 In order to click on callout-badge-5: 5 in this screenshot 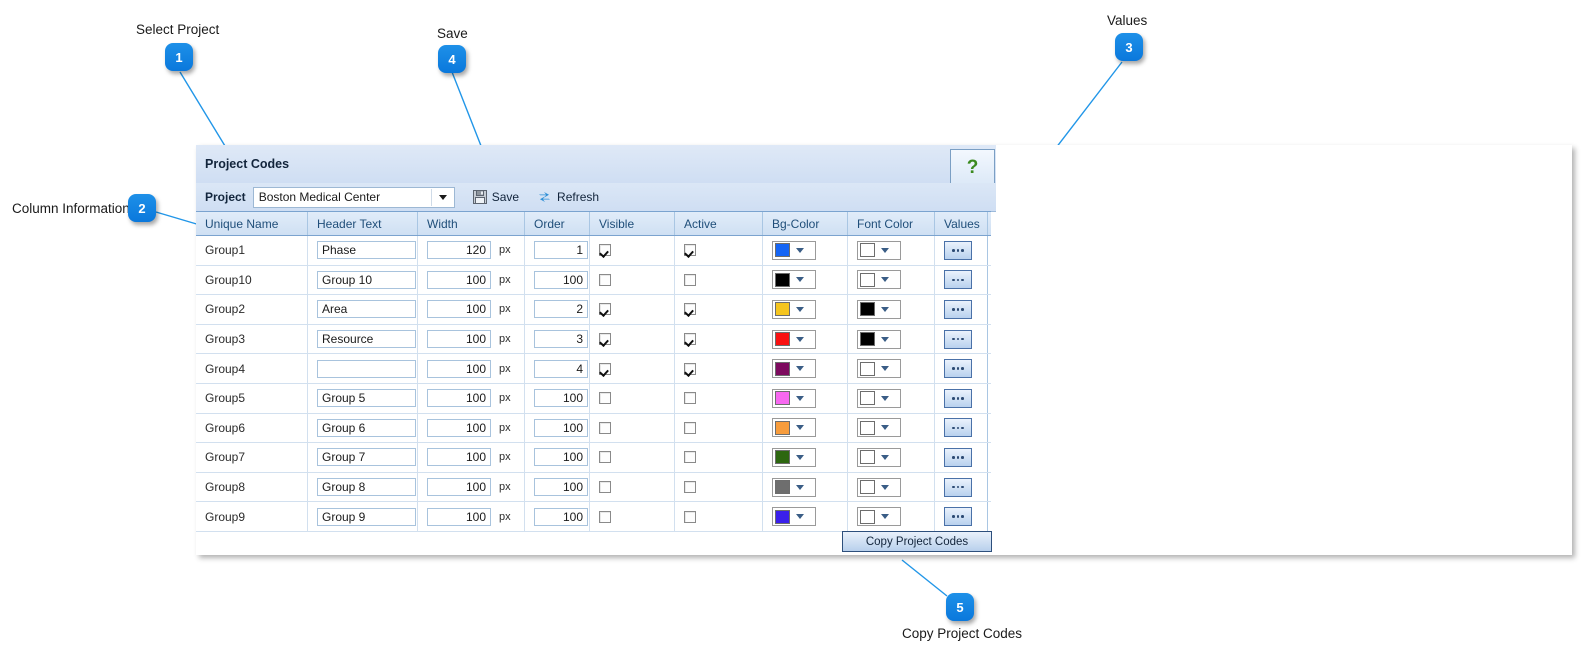, I will do `click(960, 607)`.